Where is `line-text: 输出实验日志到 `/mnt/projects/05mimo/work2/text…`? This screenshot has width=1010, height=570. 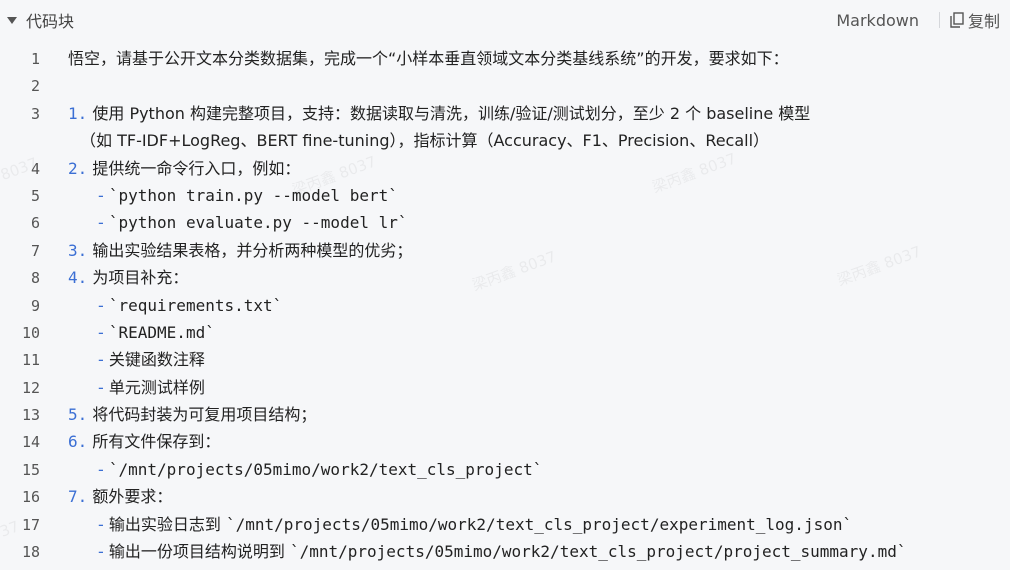
line-text: 输出实验日志到 `/mnt/projects/05mimo/work2/text… is located at coordinates (478, 524).